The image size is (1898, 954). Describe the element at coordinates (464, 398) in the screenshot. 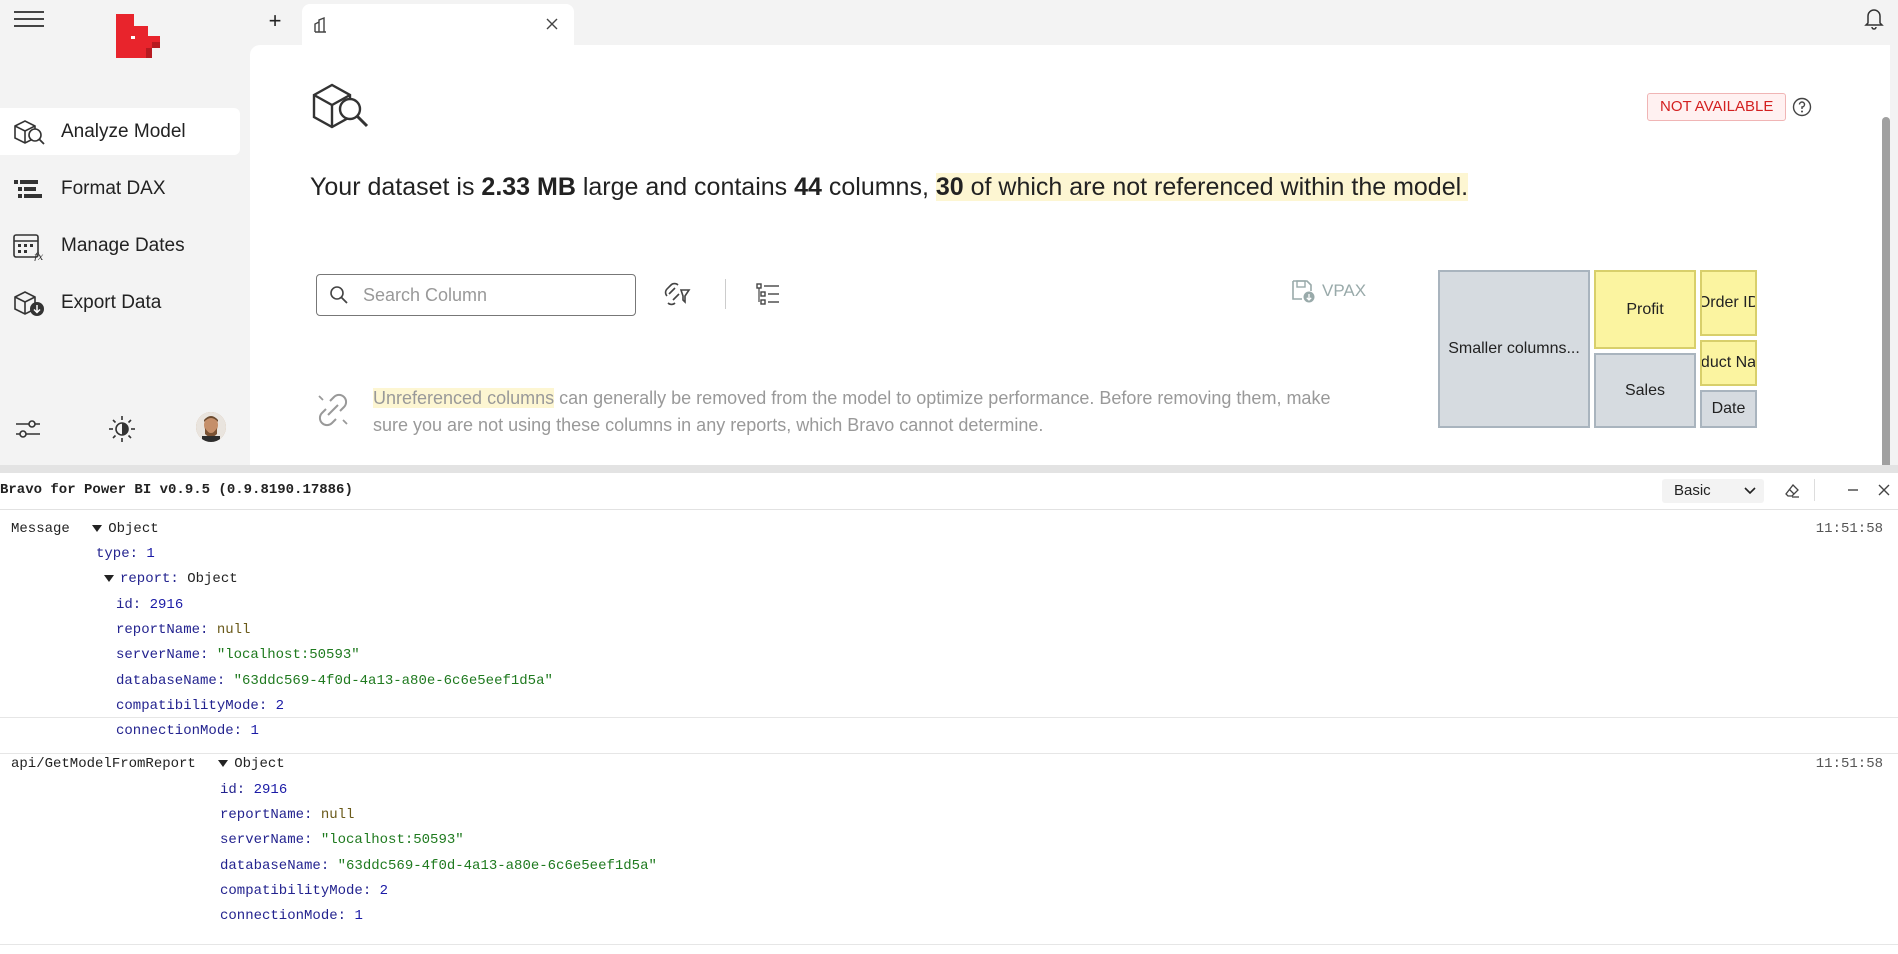

I see `unreferenced-columns-highlight: Unreferenced columns` at that location.